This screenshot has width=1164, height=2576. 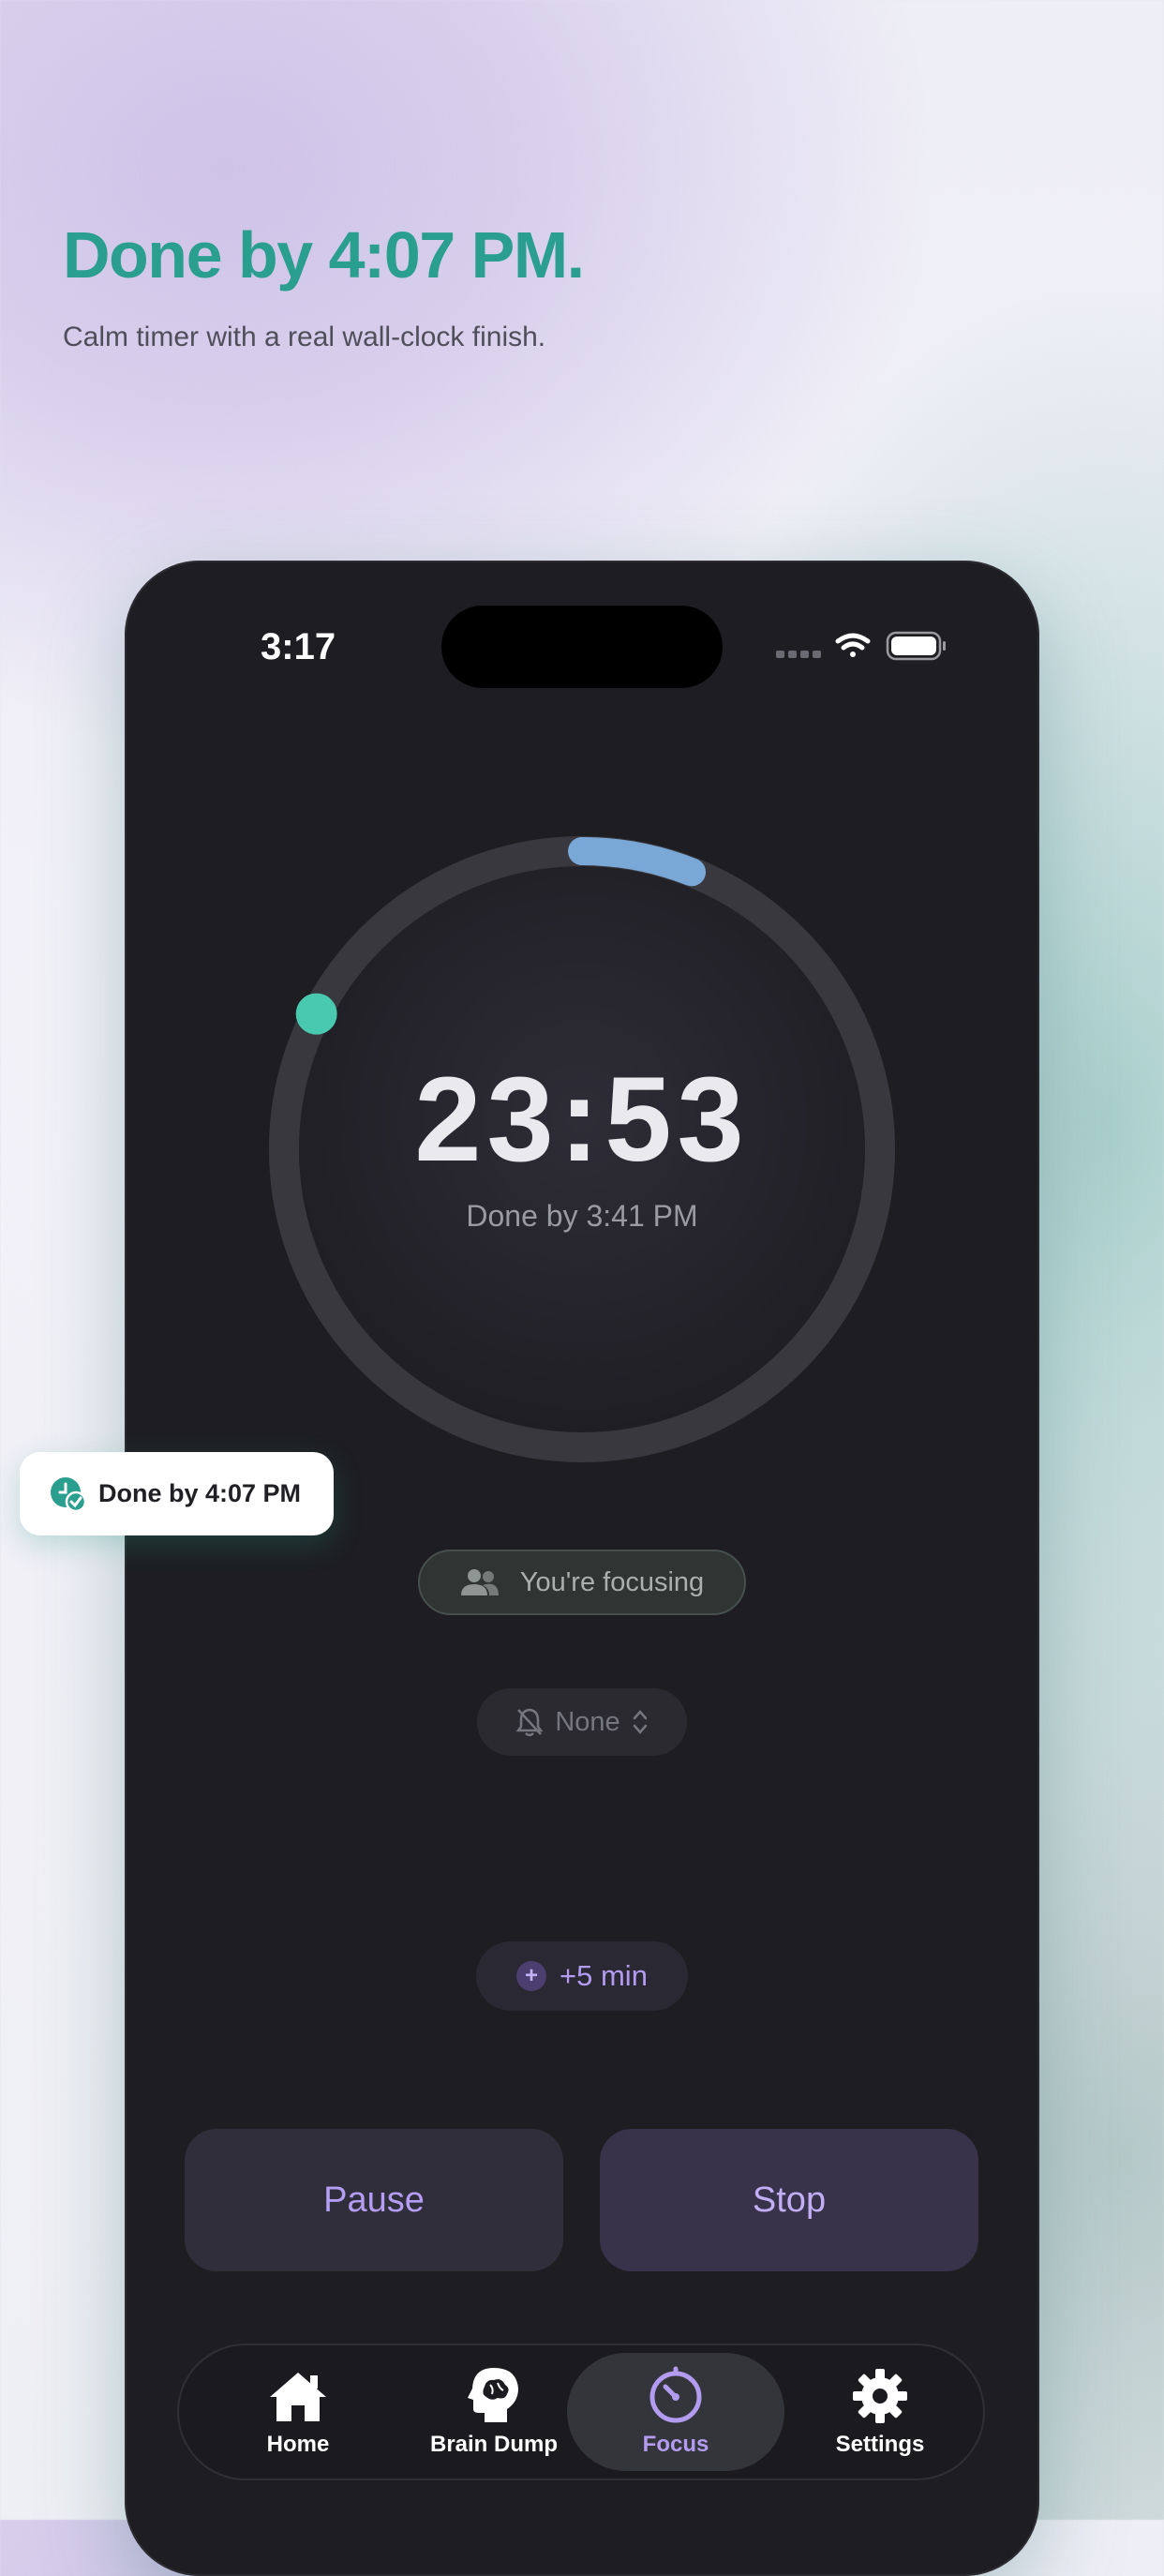 I want to click on ring-position-marker, so click(x=316, y=1014).